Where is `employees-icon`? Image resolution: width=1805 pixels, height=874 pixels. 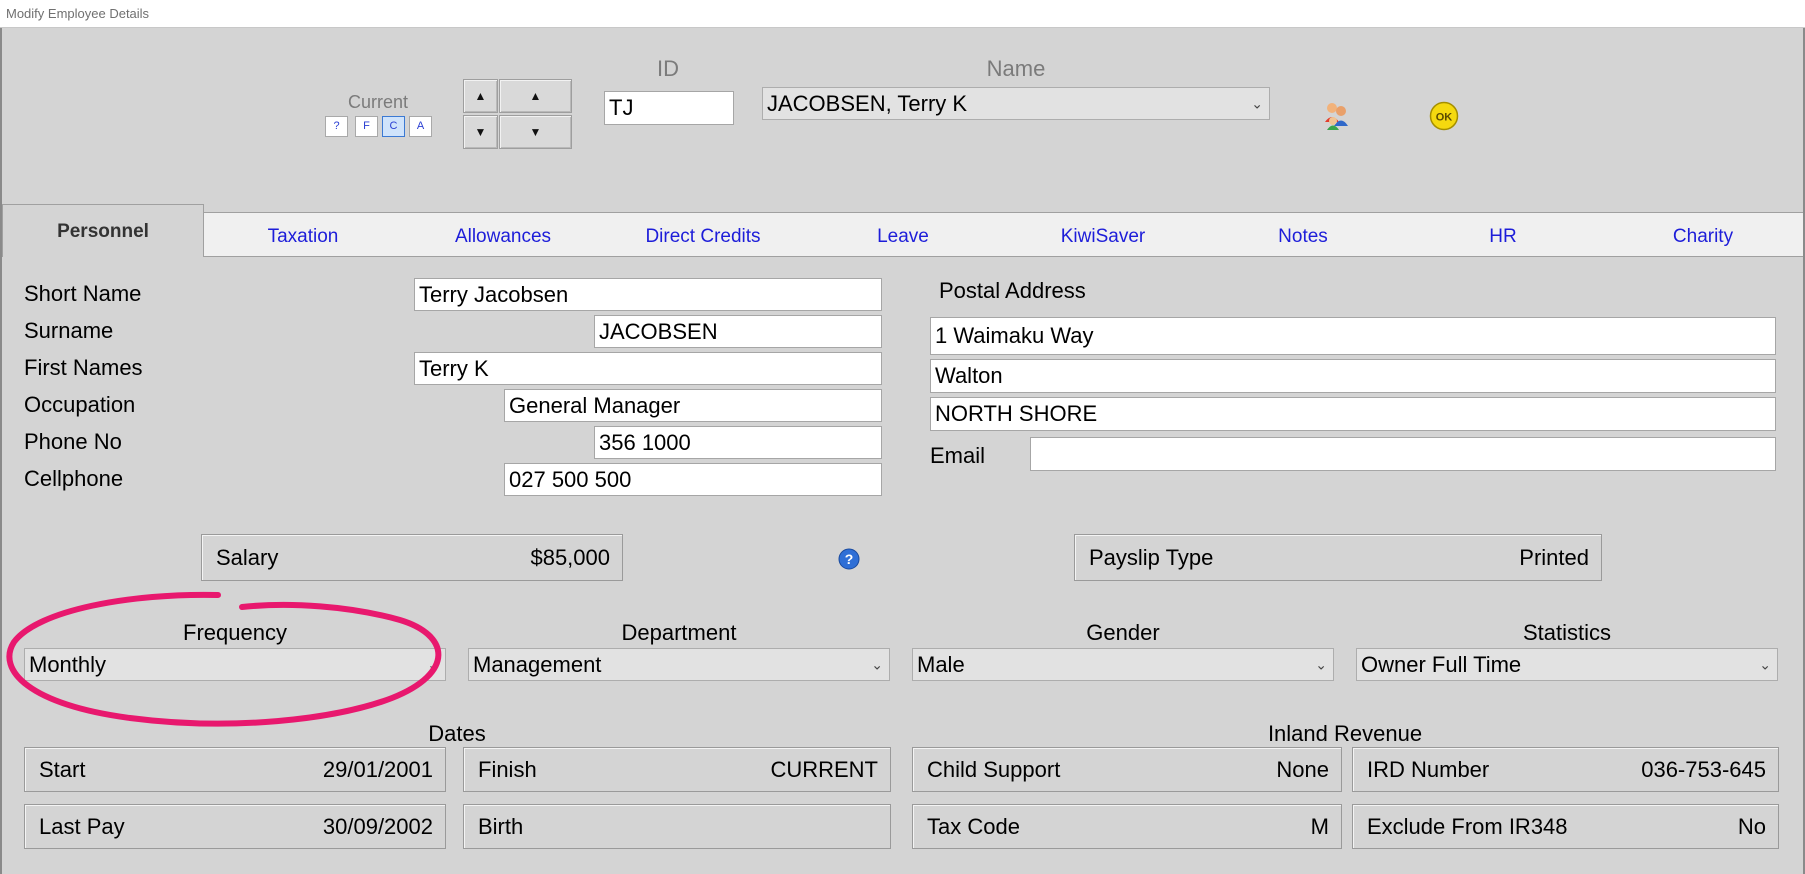 employees-icon is located at coordinates (1336, 115).